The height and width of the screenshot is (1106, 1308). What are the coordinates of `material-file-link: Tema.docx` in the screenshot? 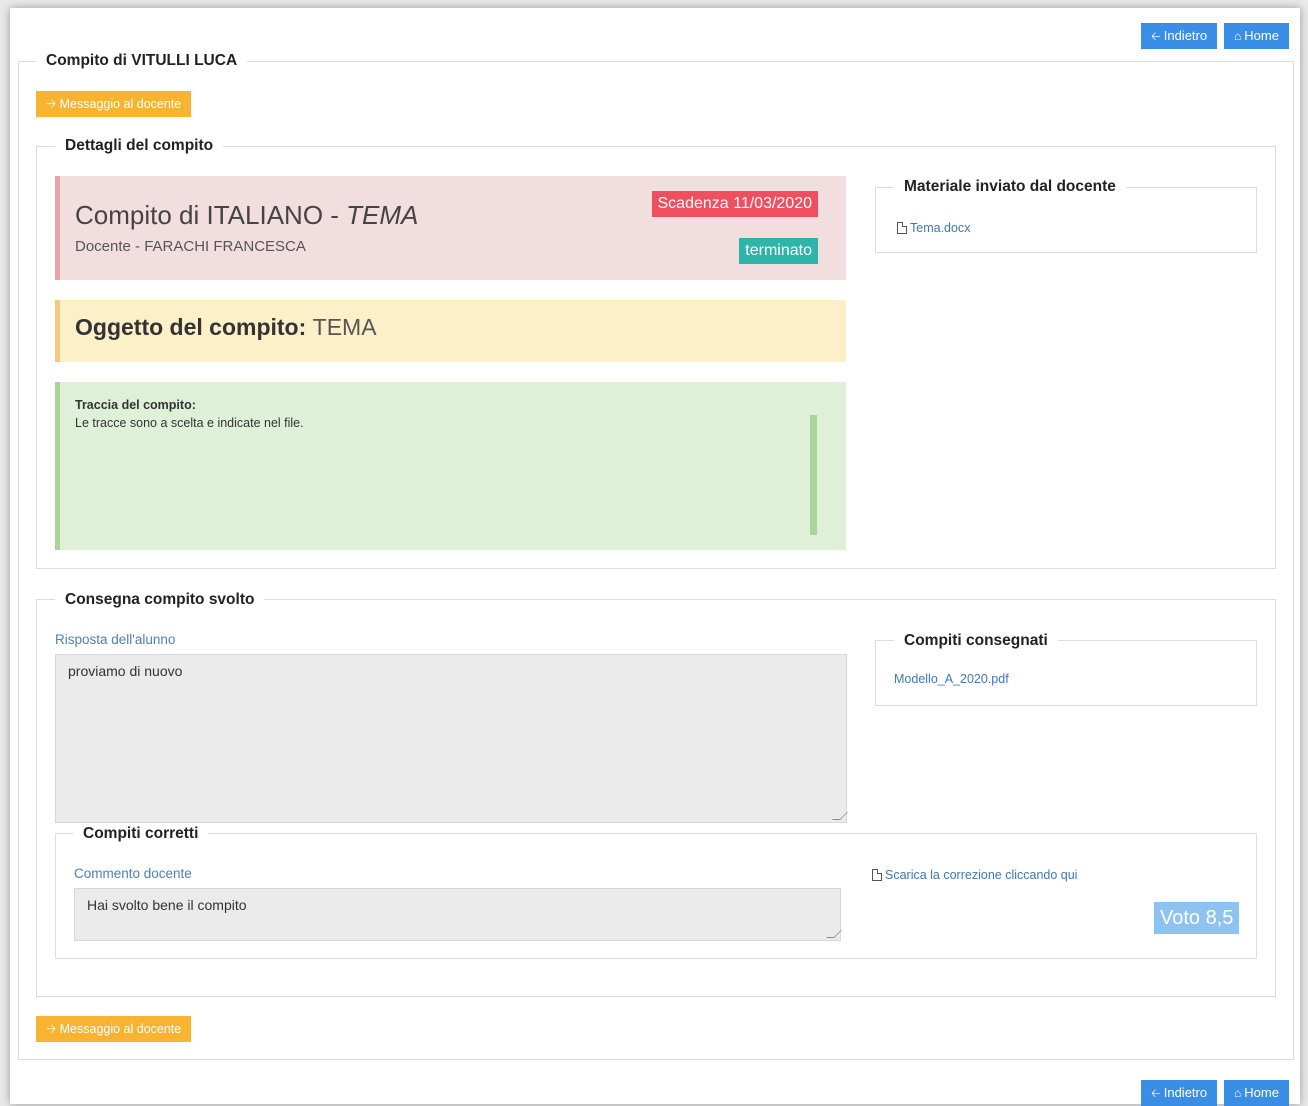 It's located at (933, 228).